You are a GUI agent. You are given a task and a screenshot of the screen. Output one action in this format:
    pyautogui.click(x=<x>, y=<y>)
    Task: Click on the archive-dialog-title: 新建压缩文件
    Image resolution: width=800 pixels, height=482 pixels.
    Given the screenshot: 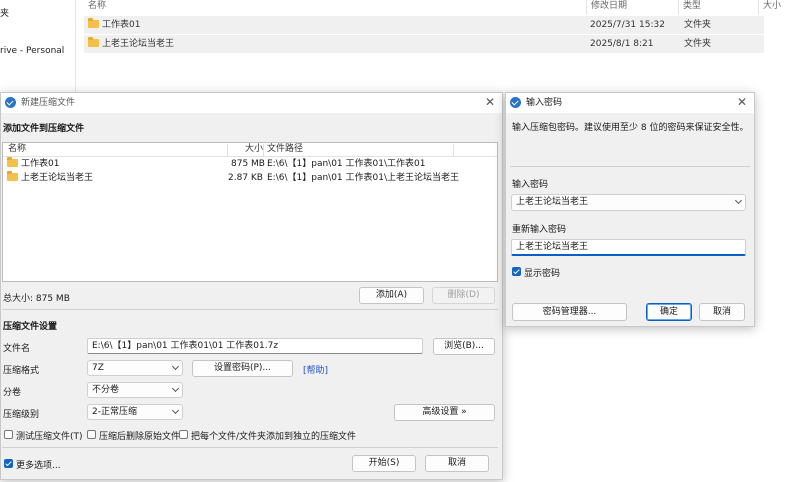 What is the action you would take?
    pyautogui.click(x=48, y=103)
    